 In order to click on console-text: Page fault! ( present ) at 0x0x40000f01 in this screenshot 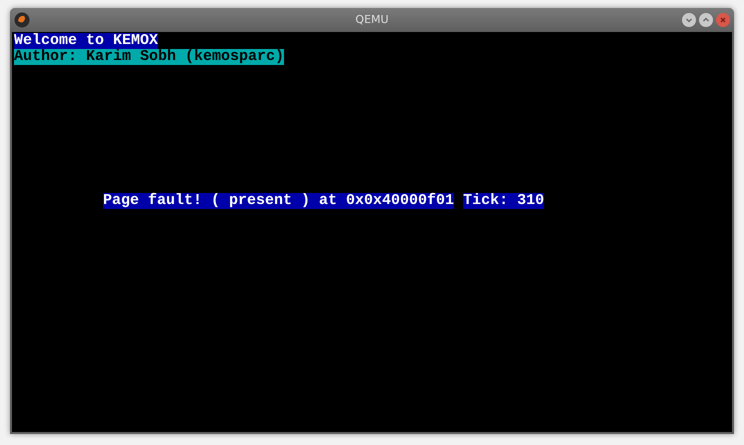, I will do `click(278, 201)`.